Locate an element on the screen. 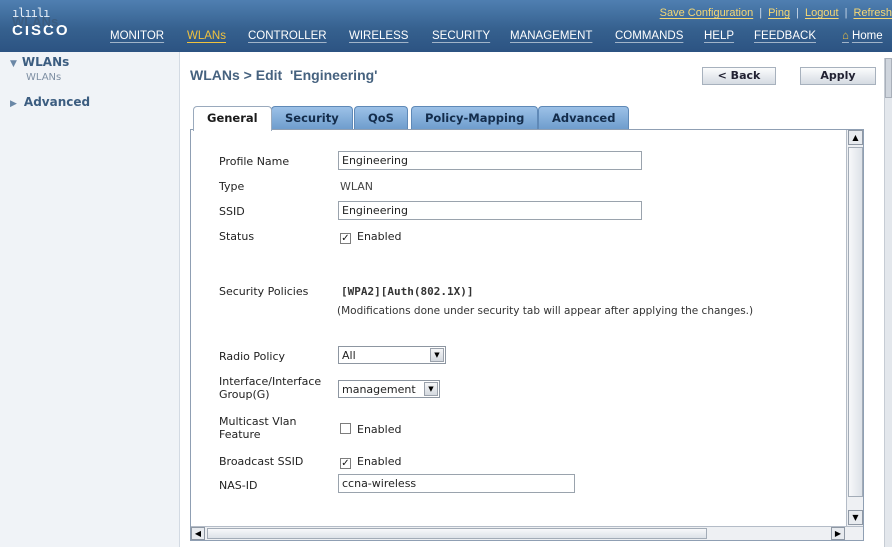  page-title: WLANs > Edit 'Engineering' is located at coordinates (284, 75).